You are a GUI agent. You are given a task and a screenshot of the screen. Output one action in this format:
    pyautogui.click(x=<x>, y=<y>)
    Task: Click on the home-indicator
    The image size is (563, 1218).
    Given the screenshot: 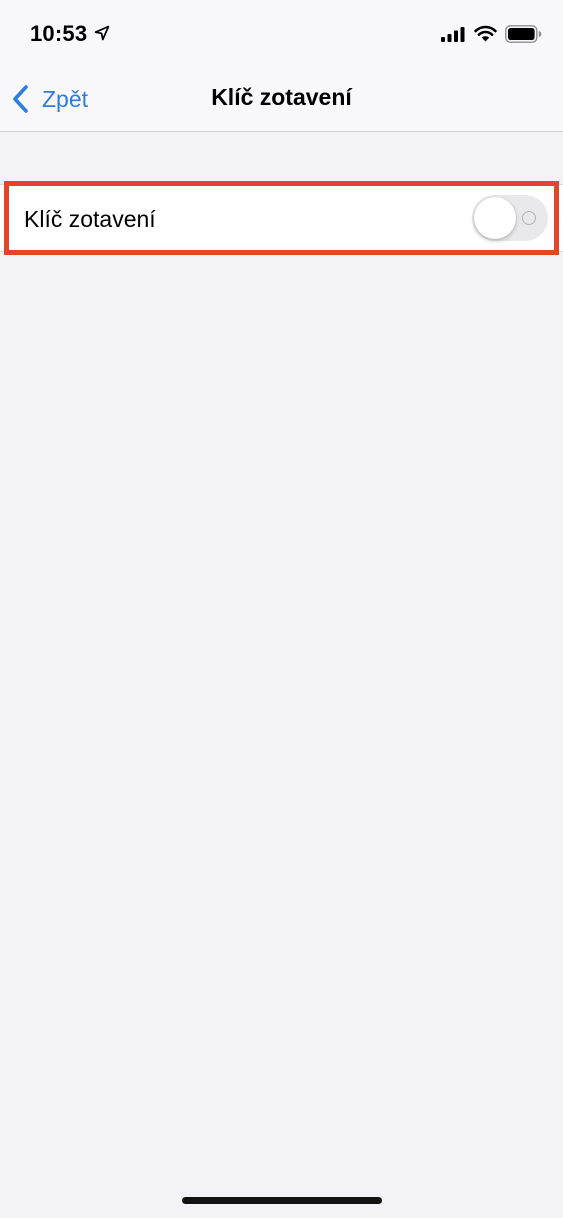 What is the action you would take?
    pyautogui.click(x=282, y=1200)
    